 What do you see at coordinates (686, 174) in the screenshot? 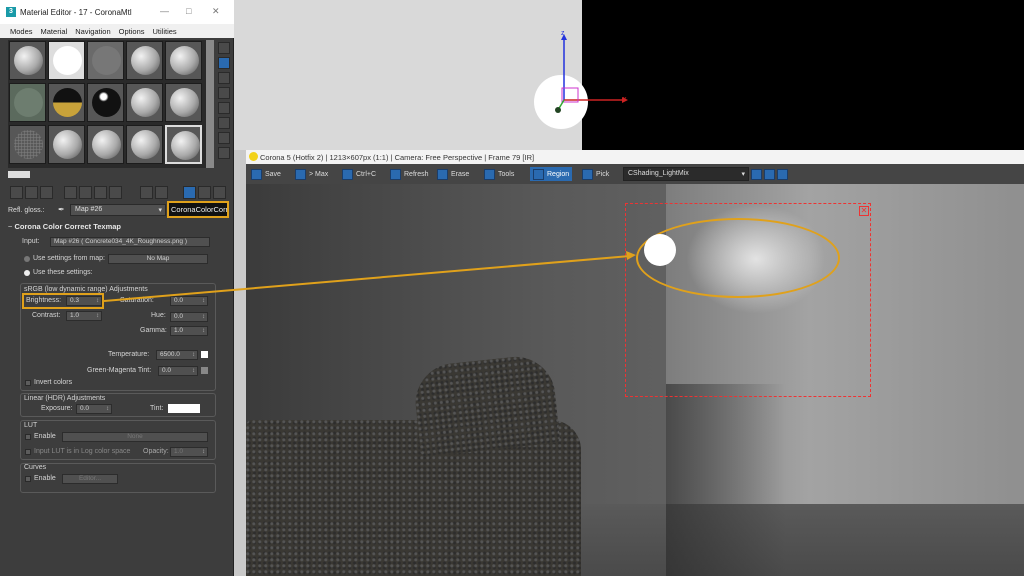
I see `lightmix-dropdown: CShading_LightMix ▾` at bounding box center [686, 174].